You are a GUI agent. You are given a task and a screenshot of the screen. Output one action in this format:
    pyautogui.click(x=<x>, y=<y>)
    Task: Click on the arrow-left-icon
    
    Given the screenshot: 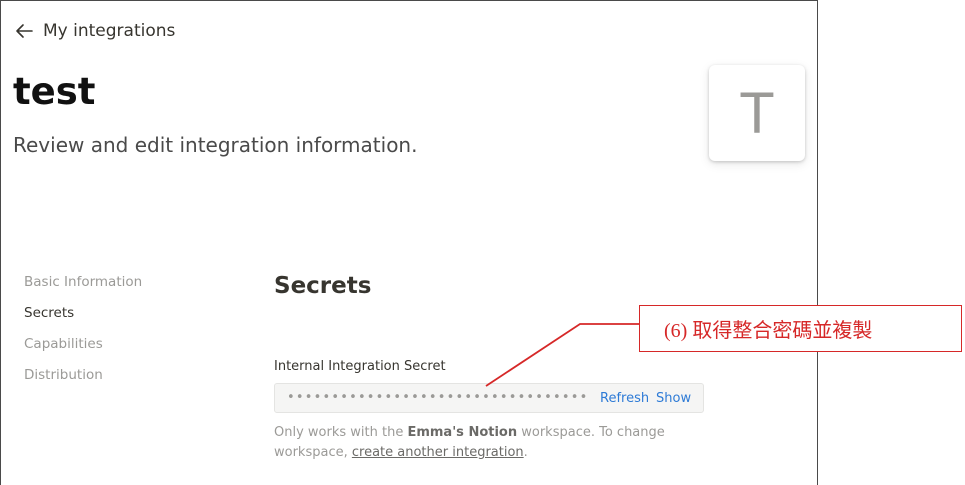 What is the action you would take?
    pyautogui.click(x=24, y=31)
    